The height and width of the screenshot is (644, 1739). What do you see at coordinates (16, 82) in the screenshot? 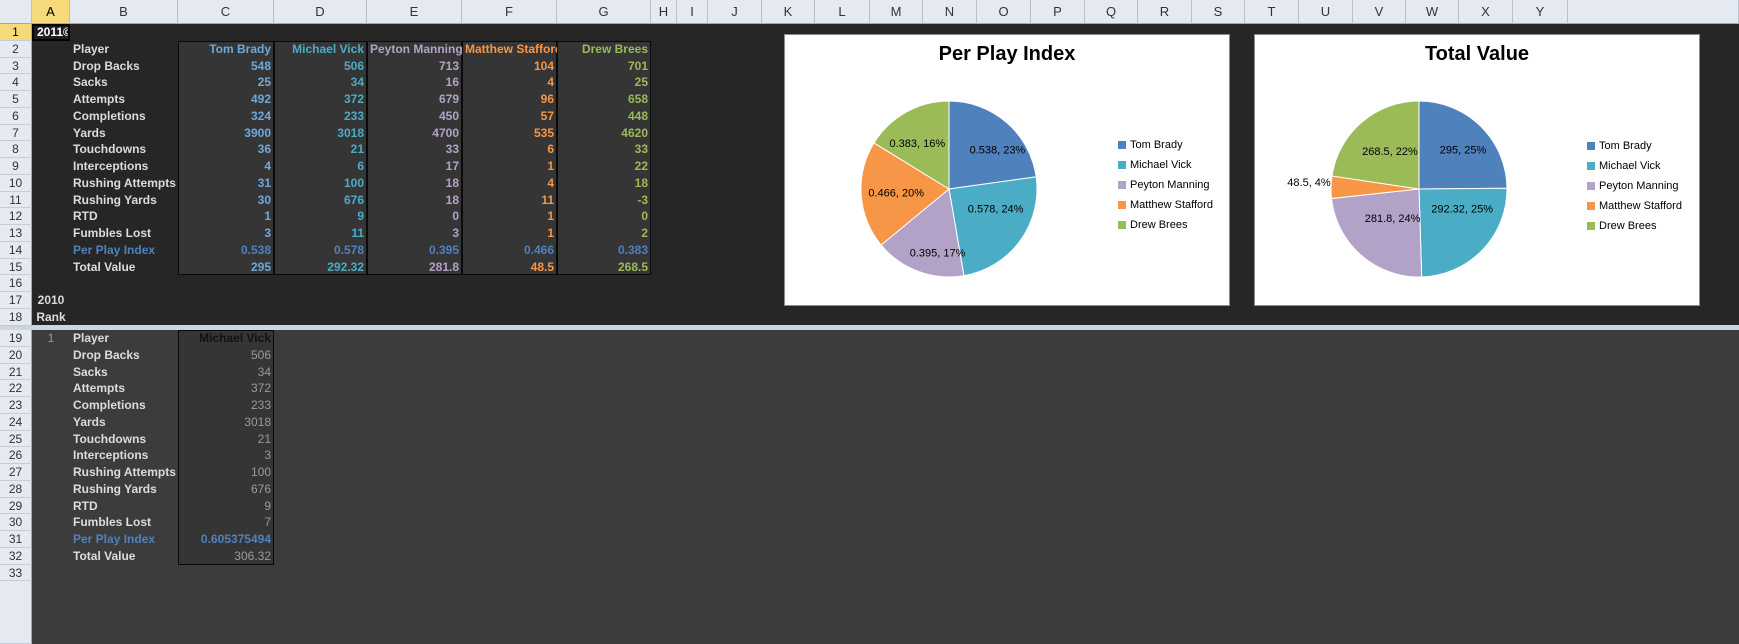
I see `row-header-4: 4` at bounding box center [16, 82].